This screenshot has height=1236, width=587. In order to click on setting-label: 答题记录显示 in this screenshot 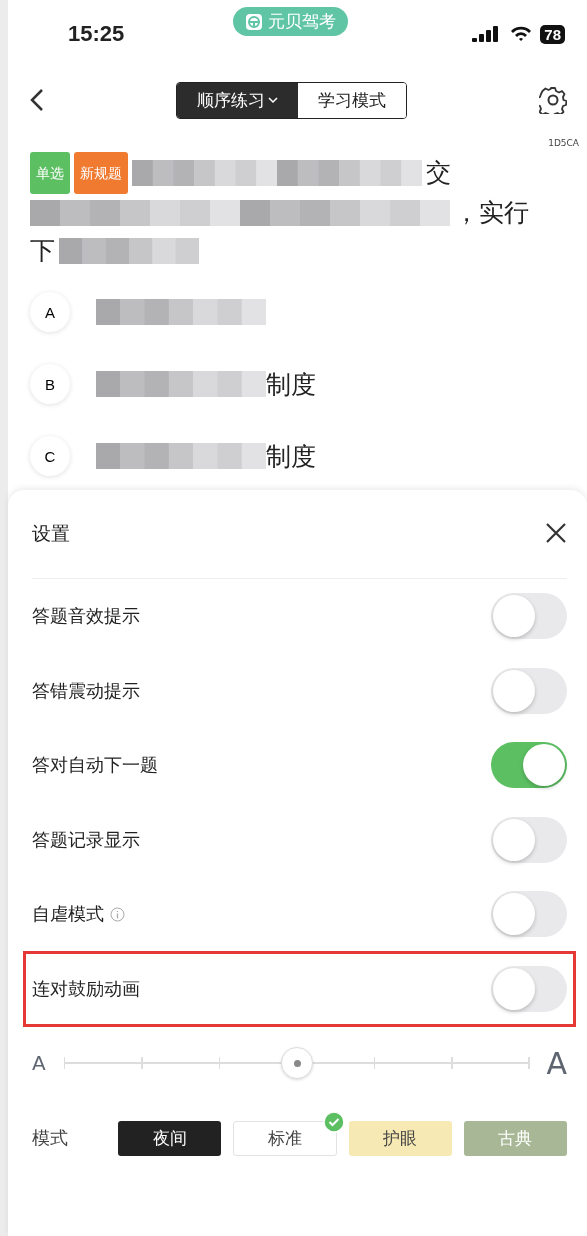, I will do `click(86, 839)`.